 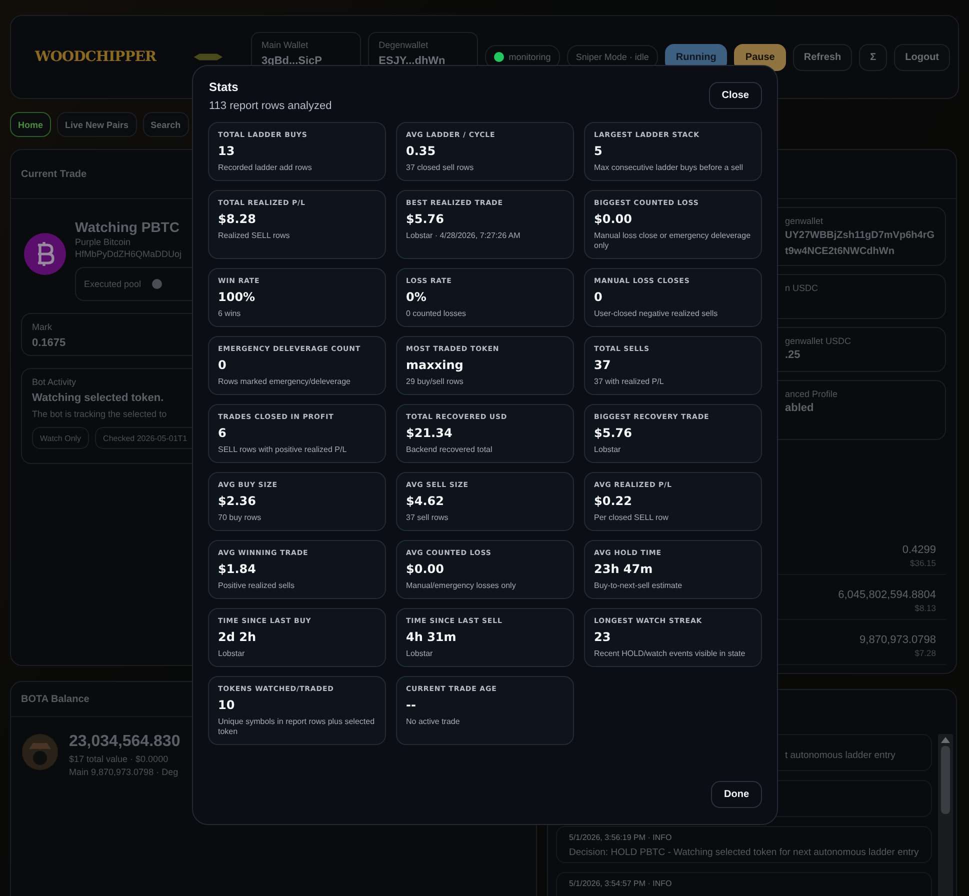 I want to click on activity-chip: Watch Only, so click(x=61, y=438).